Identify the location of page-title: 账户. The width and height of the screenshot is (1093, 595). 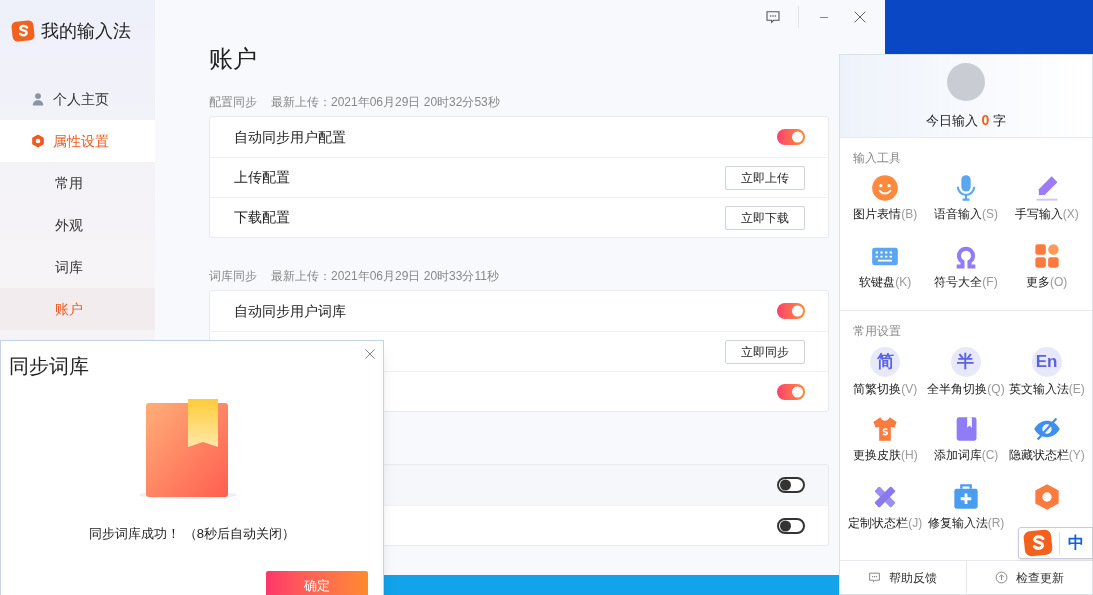
(233, 58).